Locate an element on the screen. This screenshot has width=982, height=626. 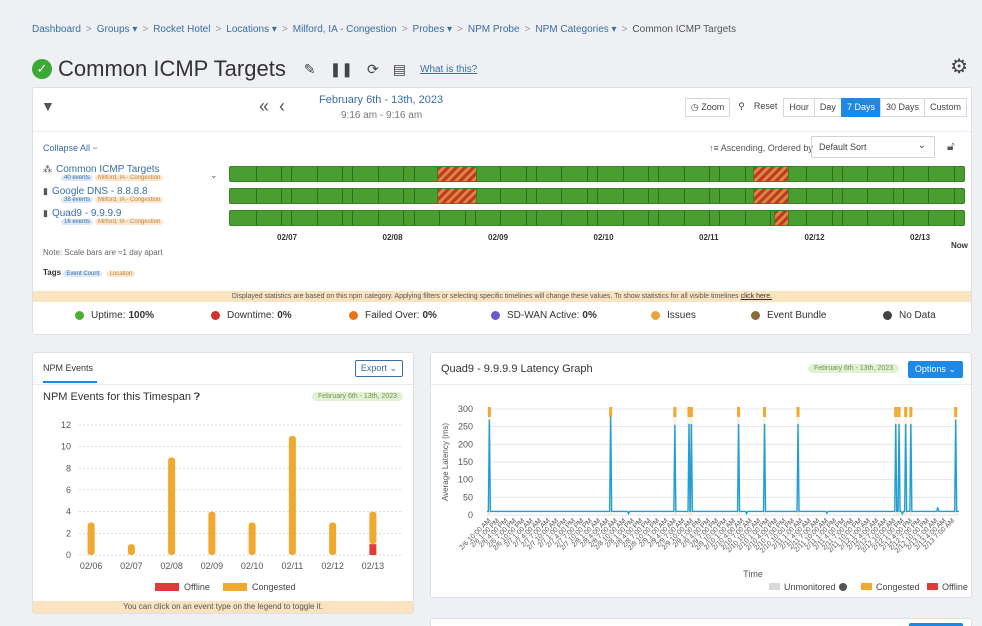
breadcrumb-item: Rocket Hotel is located at coordinates (181, 29).